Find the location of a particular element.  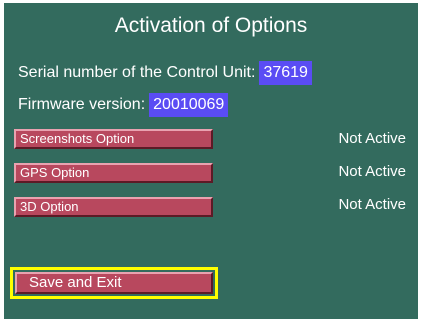

save-and-exit-button: Save and Exit is located at coordinates (114, 283).